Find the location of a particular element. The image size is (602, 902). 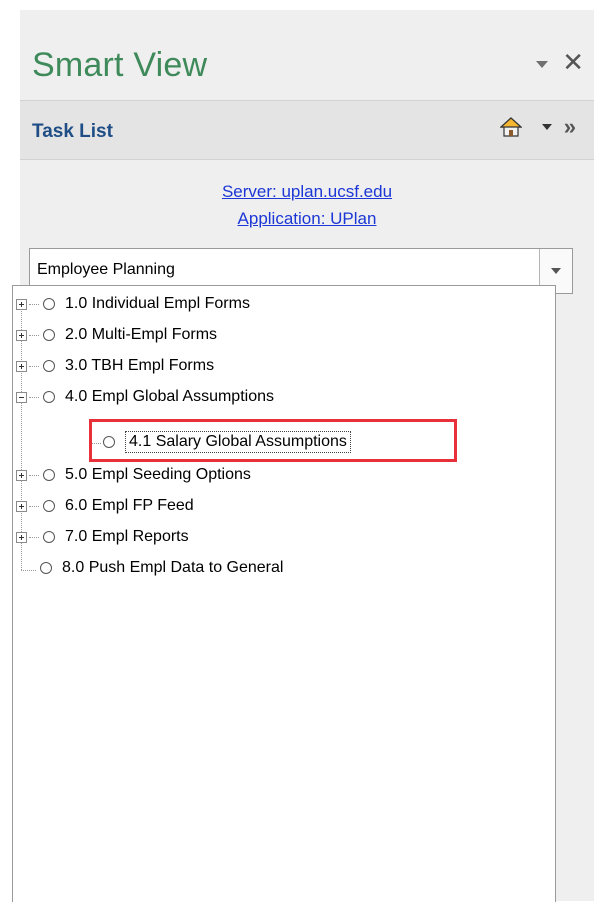

panel-title: Smart View is located at coordinates (120, 65).